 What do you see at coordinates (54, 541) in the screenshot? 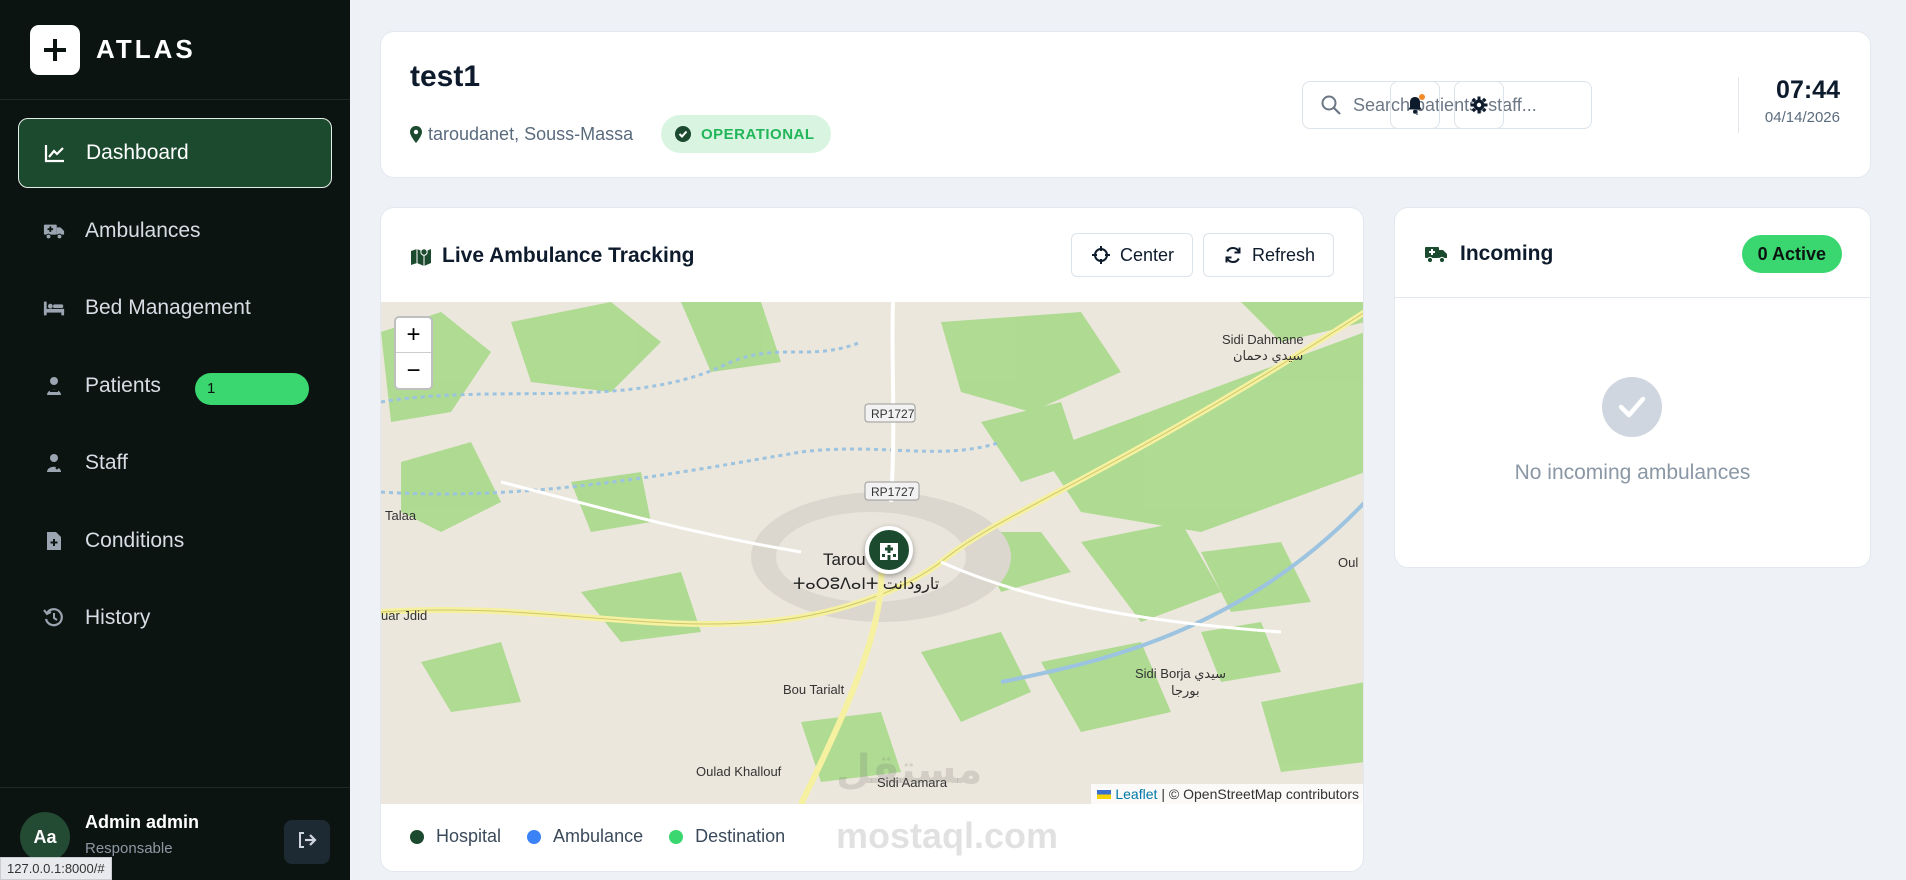
I see `file-medical-icon` at bounding box center [54, 541].